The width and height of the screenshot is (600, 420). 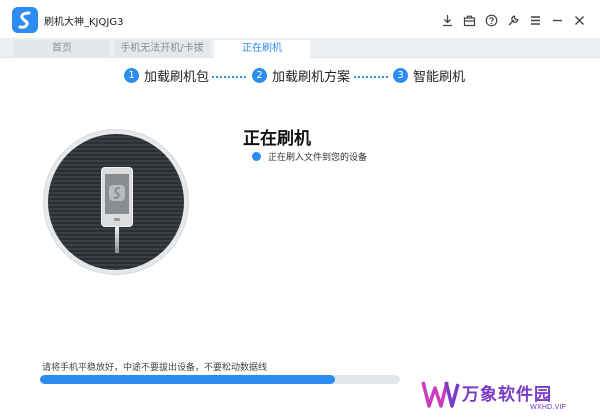 What do you see at coordinates (447, 20) in the screenshot?
I see `download-icon` at bounding box center [447, 20].